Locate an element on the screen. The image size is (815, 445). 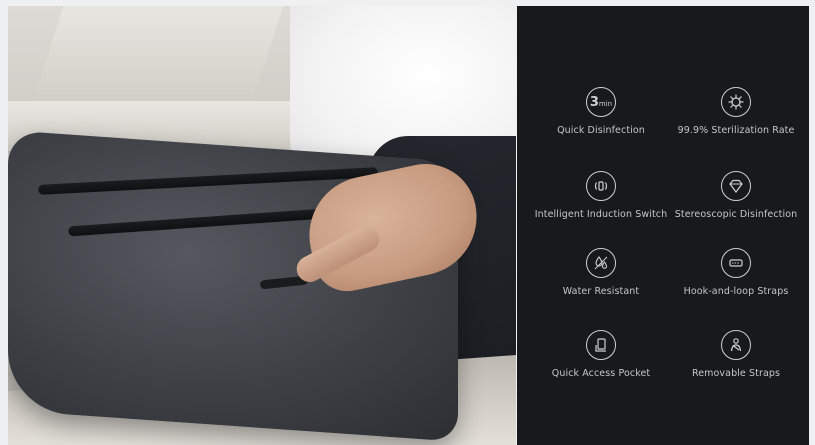
feature-label: Hook-and-loop Straps is located at coordinates (736, 291).